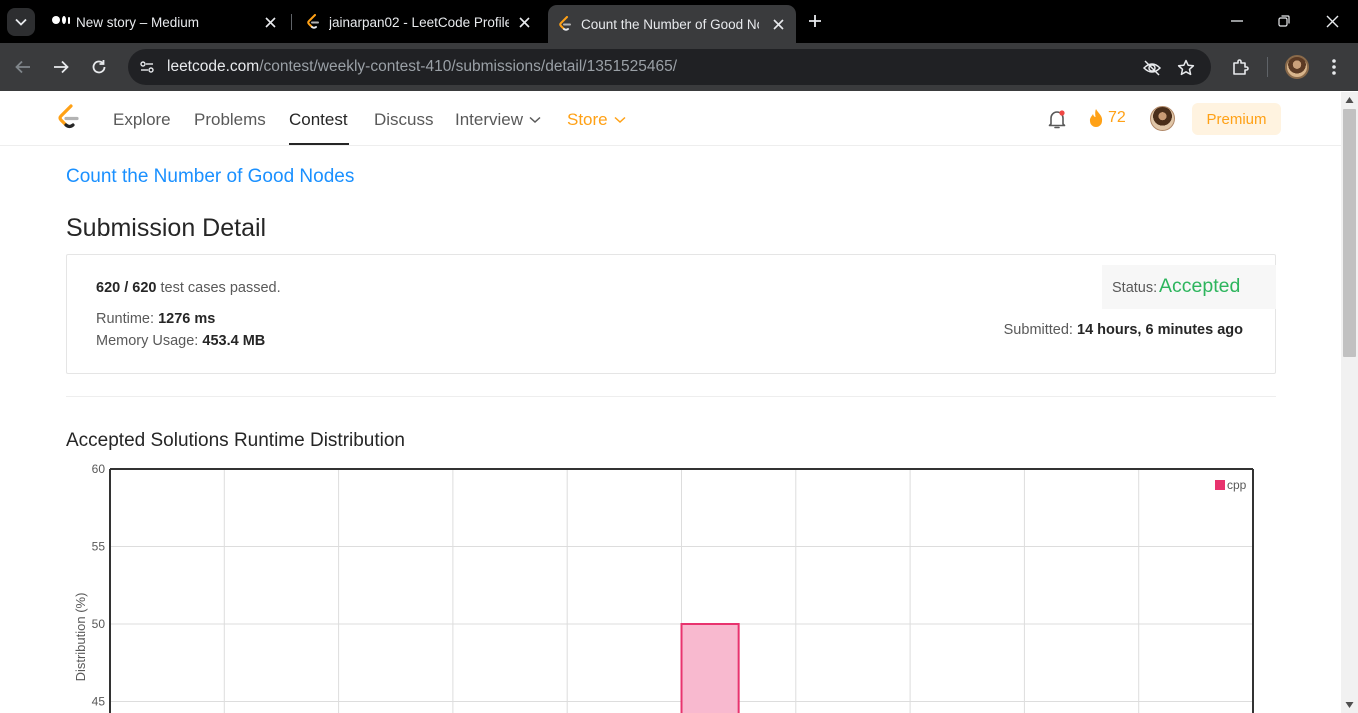 This screenshot has height=713, width=1358. I want to click on status-box: Status: Accepted, so click(1189, 287).